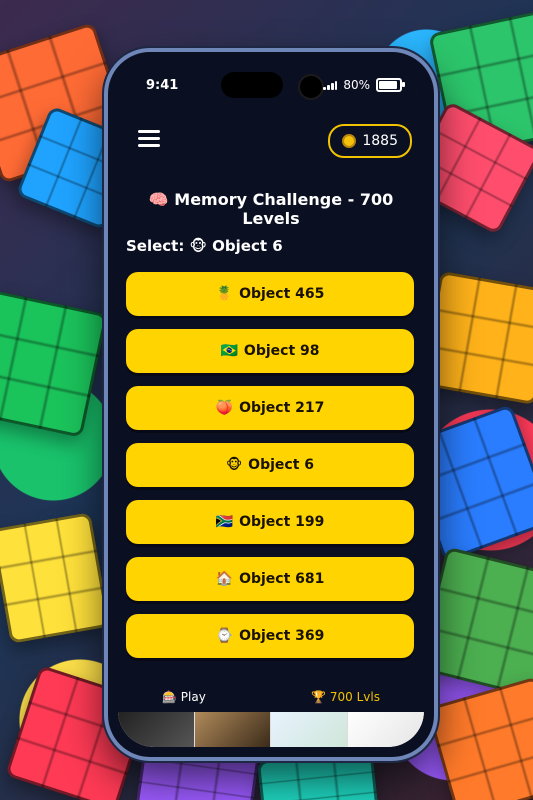 Image resolution: width=533 pixels, height=800 pixels. I want to click on pineapple-icon: 🍍, so click(224, 294).